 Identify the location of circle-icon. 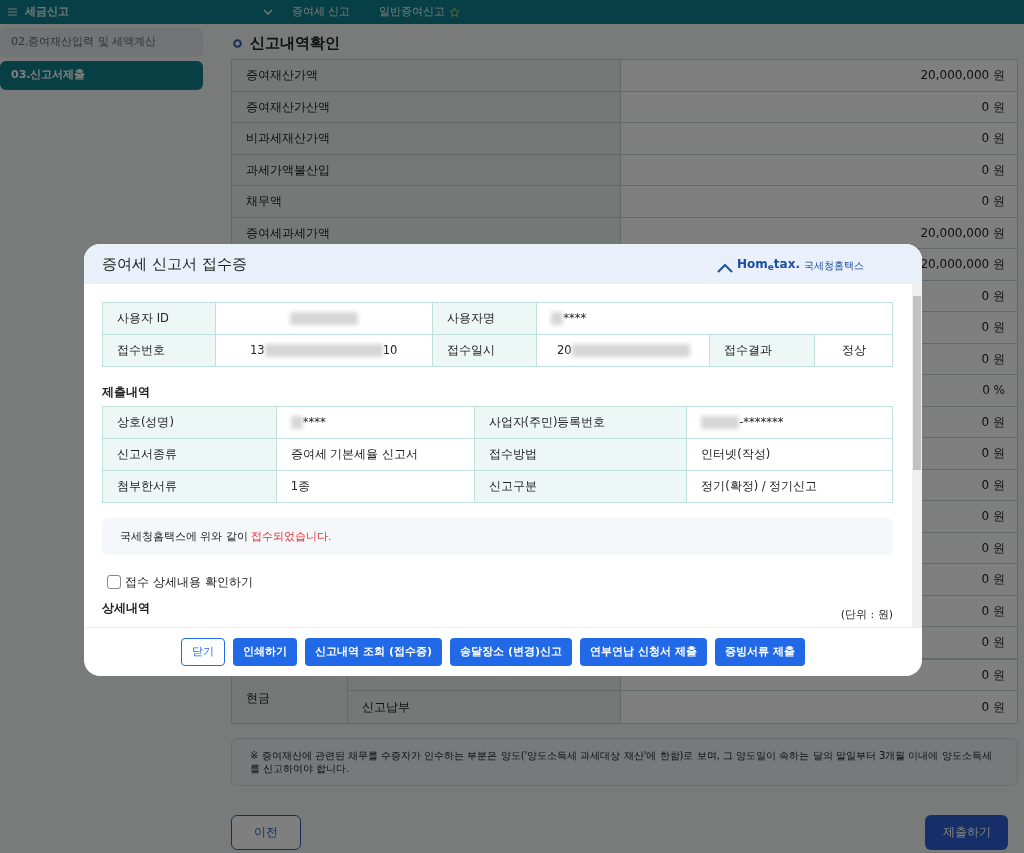
(237, 43).